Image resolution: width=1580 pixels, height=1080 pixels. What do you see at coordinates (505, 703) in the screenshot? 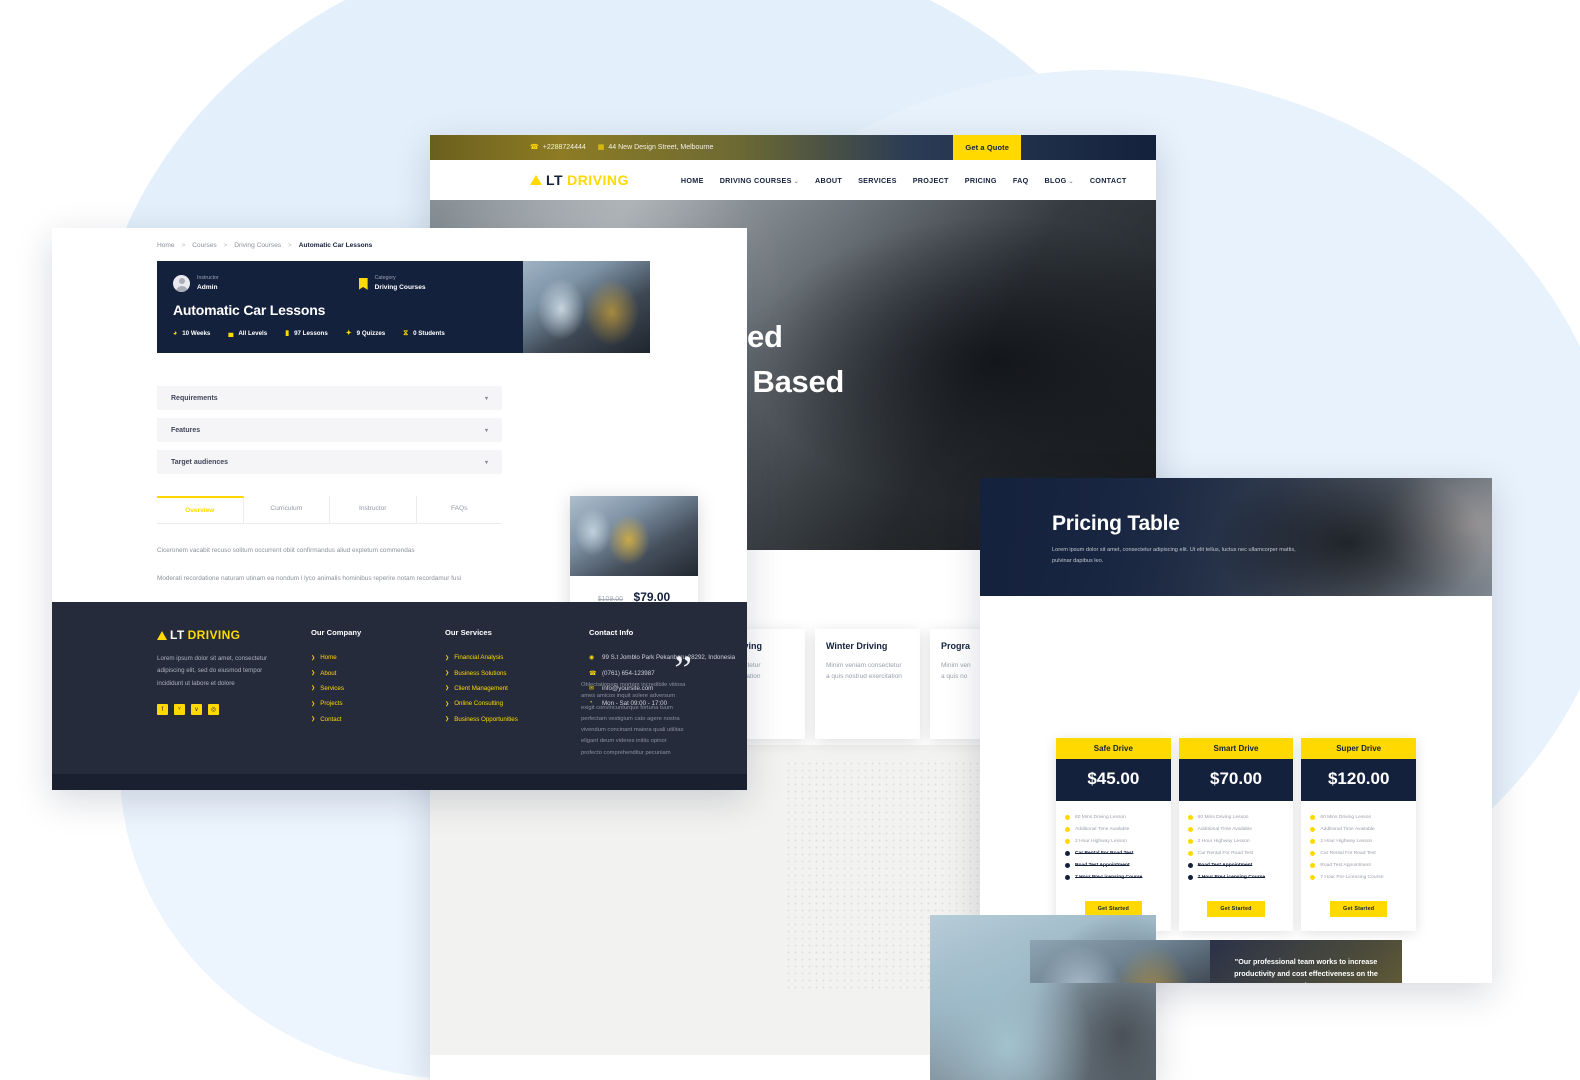
I see `footer-services-link: ❯ Online Consulting` at bounding box center [505, 703].